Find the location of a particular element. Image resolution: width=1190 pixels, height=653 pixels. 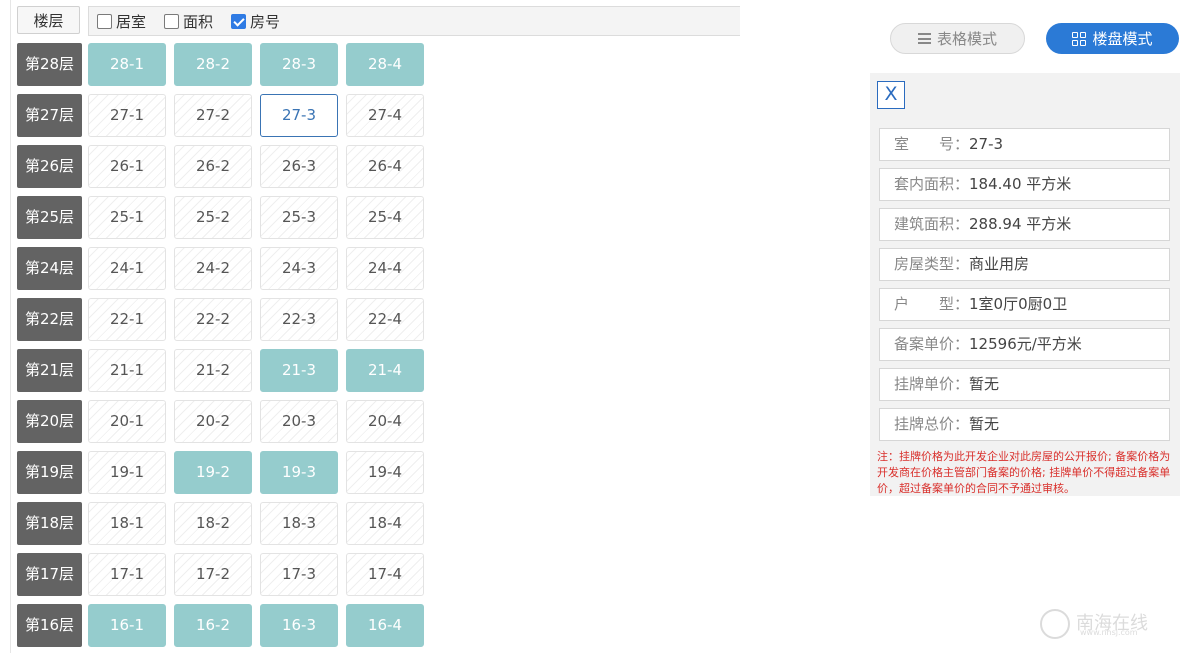

unit-cell: 21-4 is located at coordinates (385, 370).